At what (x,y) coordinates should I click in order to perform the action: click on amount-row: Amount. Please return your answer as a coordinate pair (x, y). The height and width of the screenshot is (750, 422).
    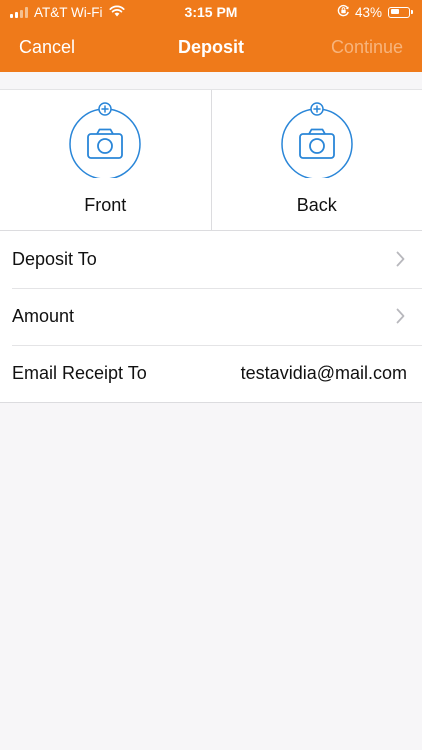
    Looking at the image, I should click on (211, 316).